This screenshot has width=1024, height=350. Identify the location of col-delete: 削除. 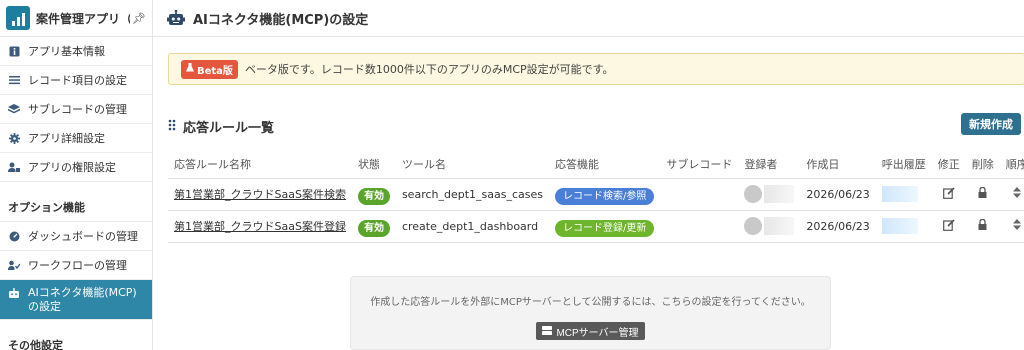
(982, 164).